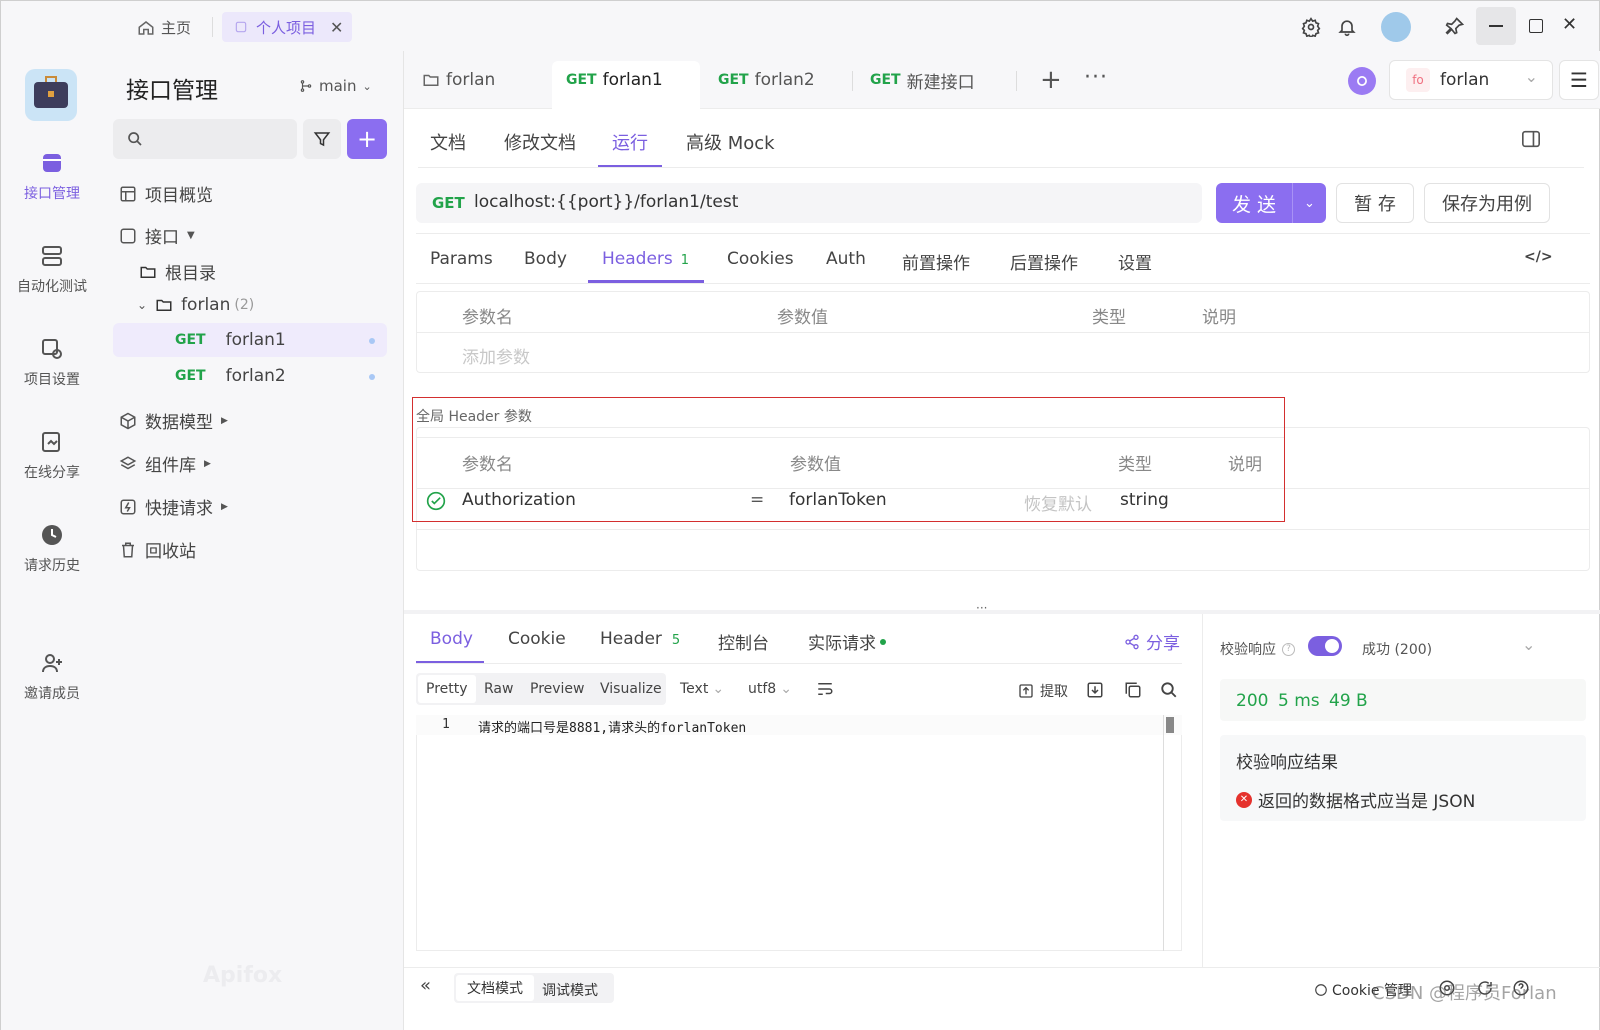 The width and height of the screenshot is (1600, 1030). What do you see at coordinates (847, 641) in the screenshot?
I see `resp-tab-actual-request: 实际请求` at bounding box center [847, 641].